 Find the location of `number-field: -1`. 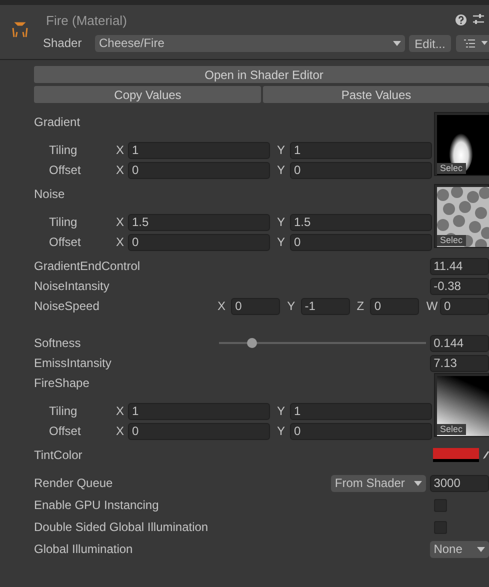

number-field: -1 is located at coordinates (325, 306).